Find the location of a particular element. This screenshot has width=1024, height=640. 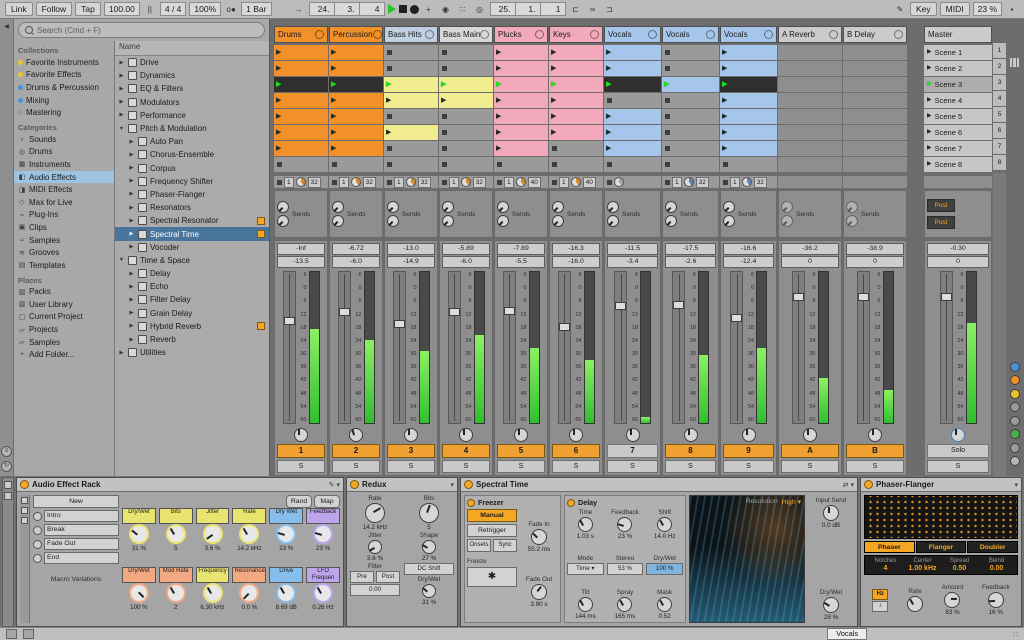

spray-knob is located at coordinates (625, 604).